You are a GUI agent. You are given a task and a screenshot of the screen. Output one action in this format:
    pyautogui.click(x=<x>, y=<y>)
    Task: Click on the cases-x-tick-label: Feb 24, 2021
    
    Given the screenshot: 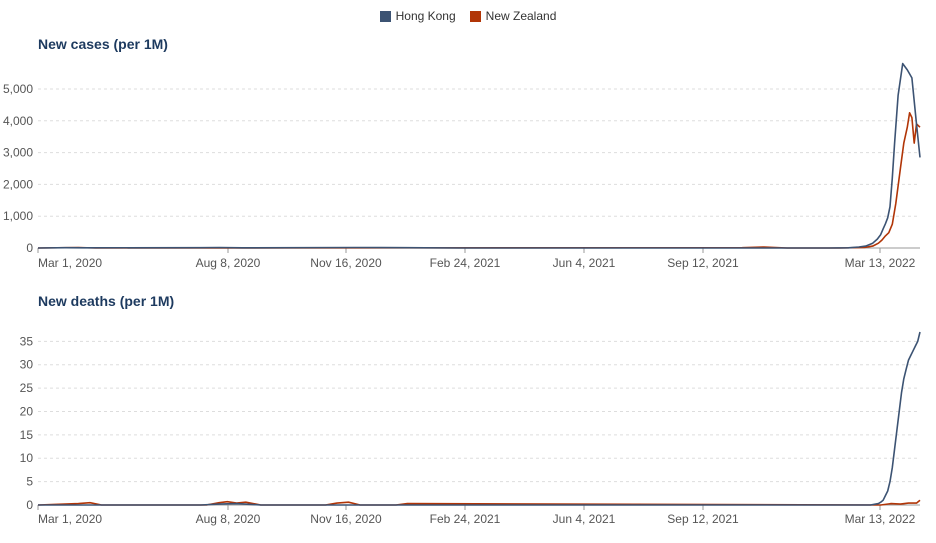 What is the action you would take?
    pyautogui.click(x=465, y=263)
    